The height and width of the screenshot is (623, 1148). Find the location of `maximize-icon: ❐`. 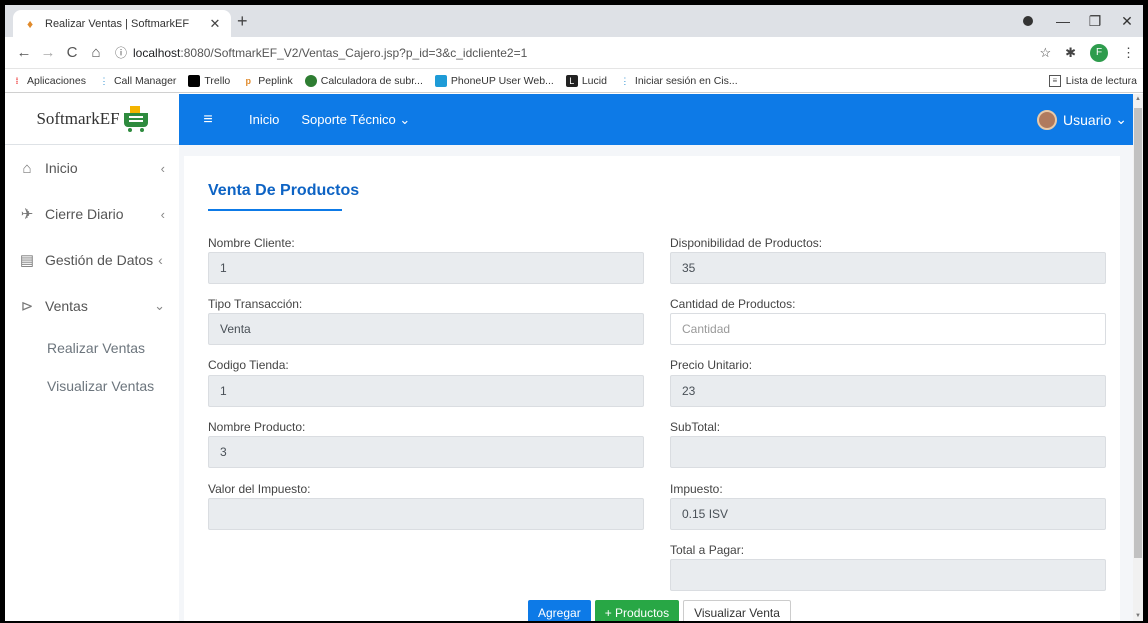

maximize-icon: ❐ is located at coordinates (1095, 21).